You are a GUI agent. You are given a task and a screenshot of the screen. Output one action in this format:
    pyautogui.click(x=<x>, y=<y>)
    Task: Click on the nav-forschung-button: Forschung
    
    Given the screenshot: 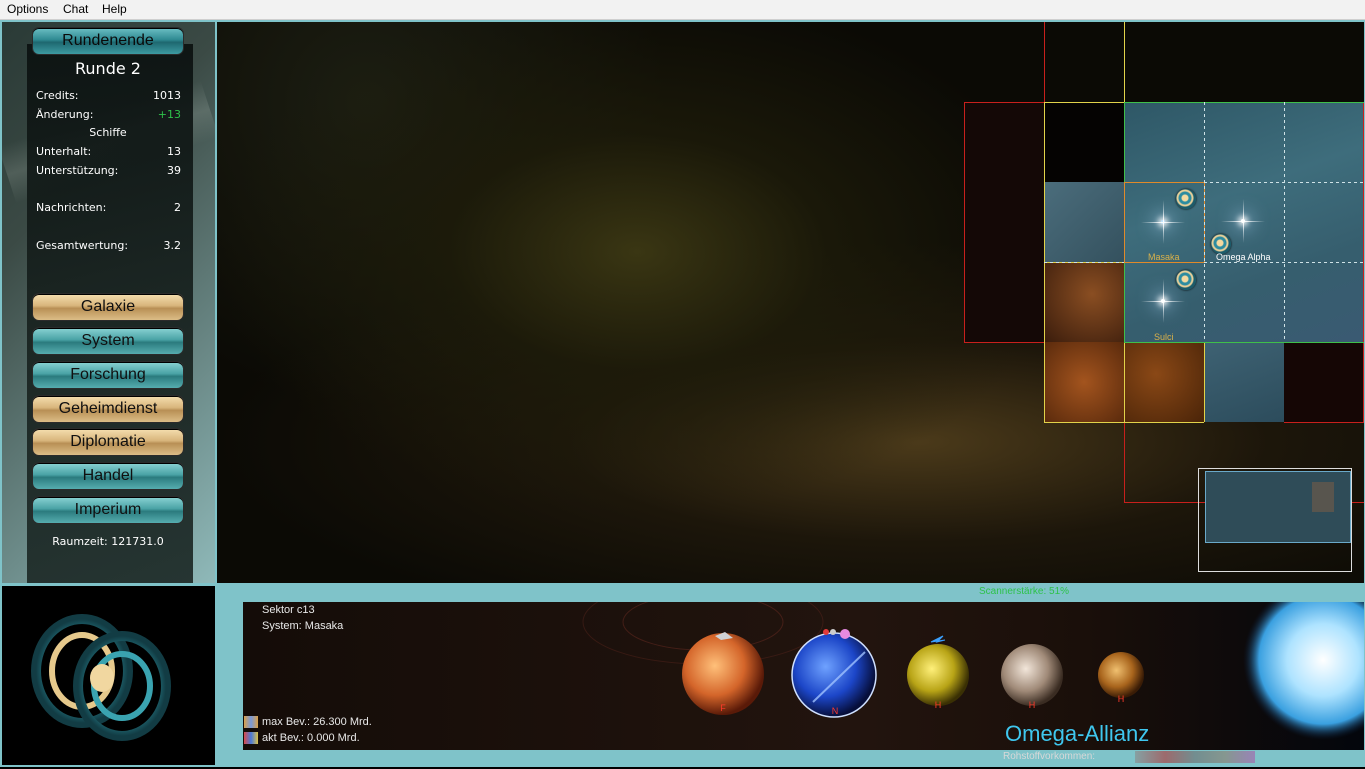 What is the action you would take?
    pyautogui.click(x=108, y=375)
    